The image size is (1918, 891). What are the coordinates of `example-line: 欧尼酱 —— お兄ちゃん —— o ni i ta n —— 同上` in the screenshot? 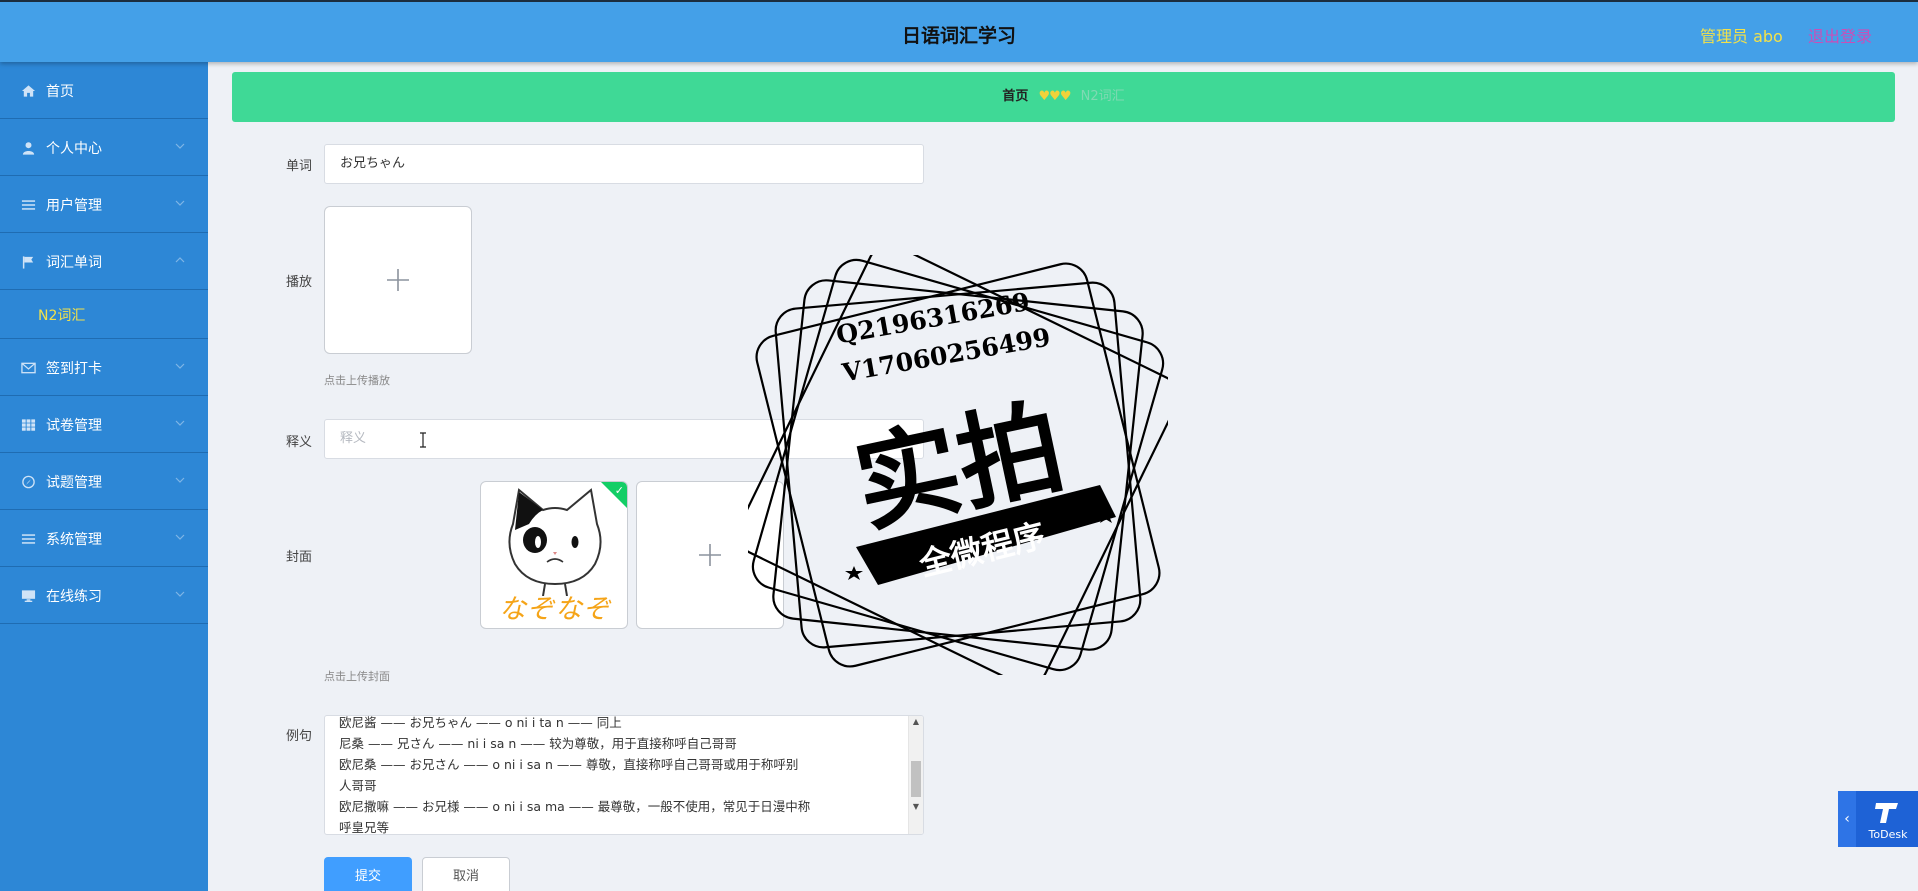 It's located at (480, 722).